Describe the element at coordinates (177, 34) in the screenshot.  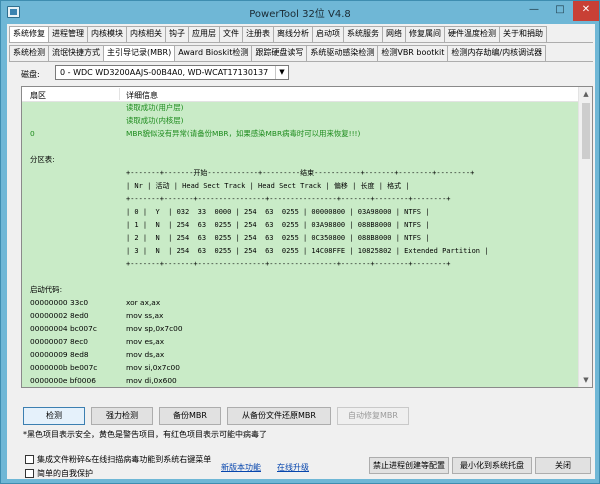
I see `tab-hooks: 钩子` at that location.